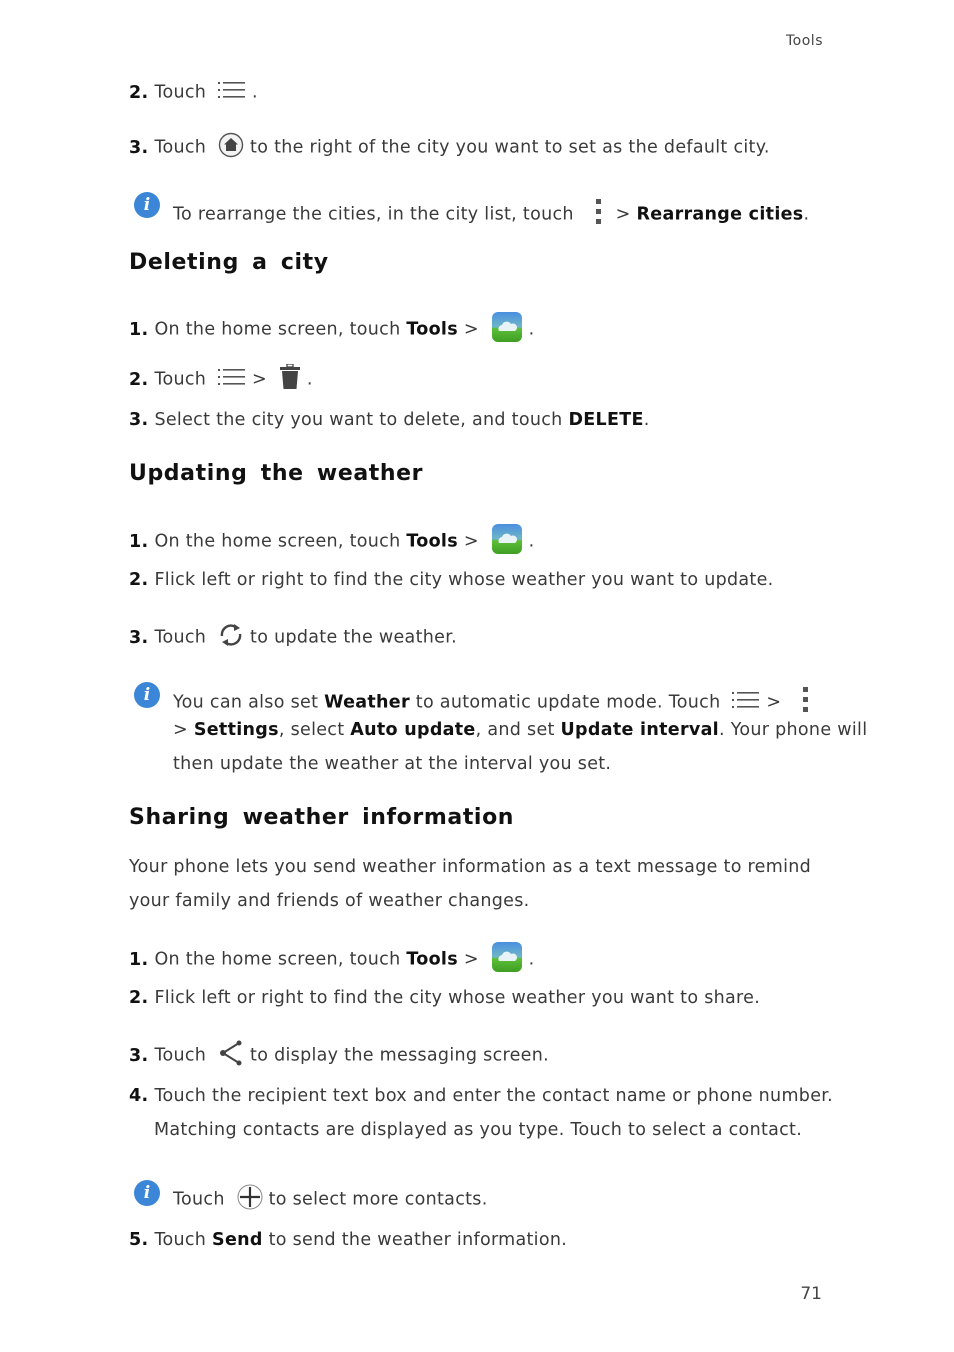 The image size is (954, 1352). I want to click on delete-step-1: 1. On the home screen, touch Tools > ., so click(332, 329).